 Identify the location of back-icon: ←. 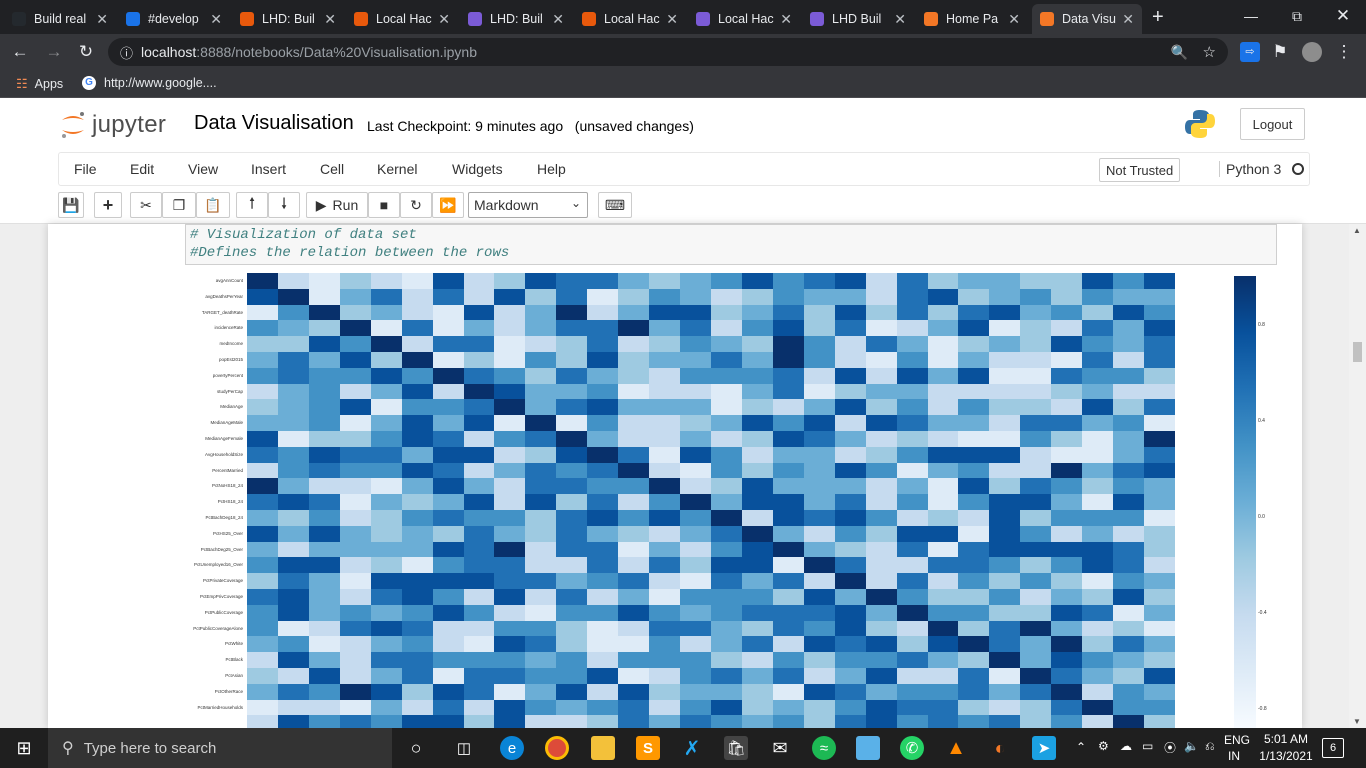
(20, 52).